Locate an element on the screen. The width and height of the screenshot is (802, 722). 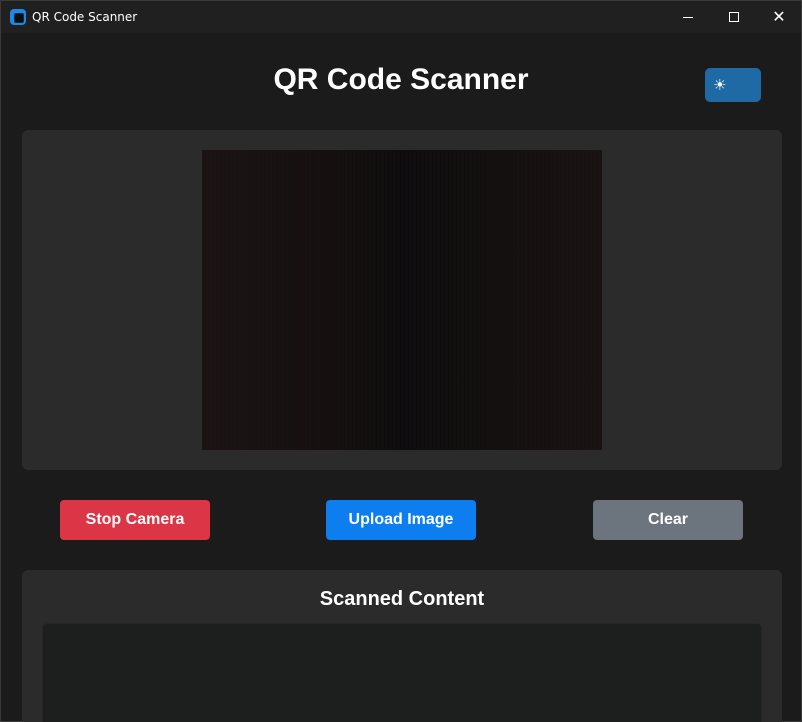
close-icon: ✕ is located at coordinates (779, 16).